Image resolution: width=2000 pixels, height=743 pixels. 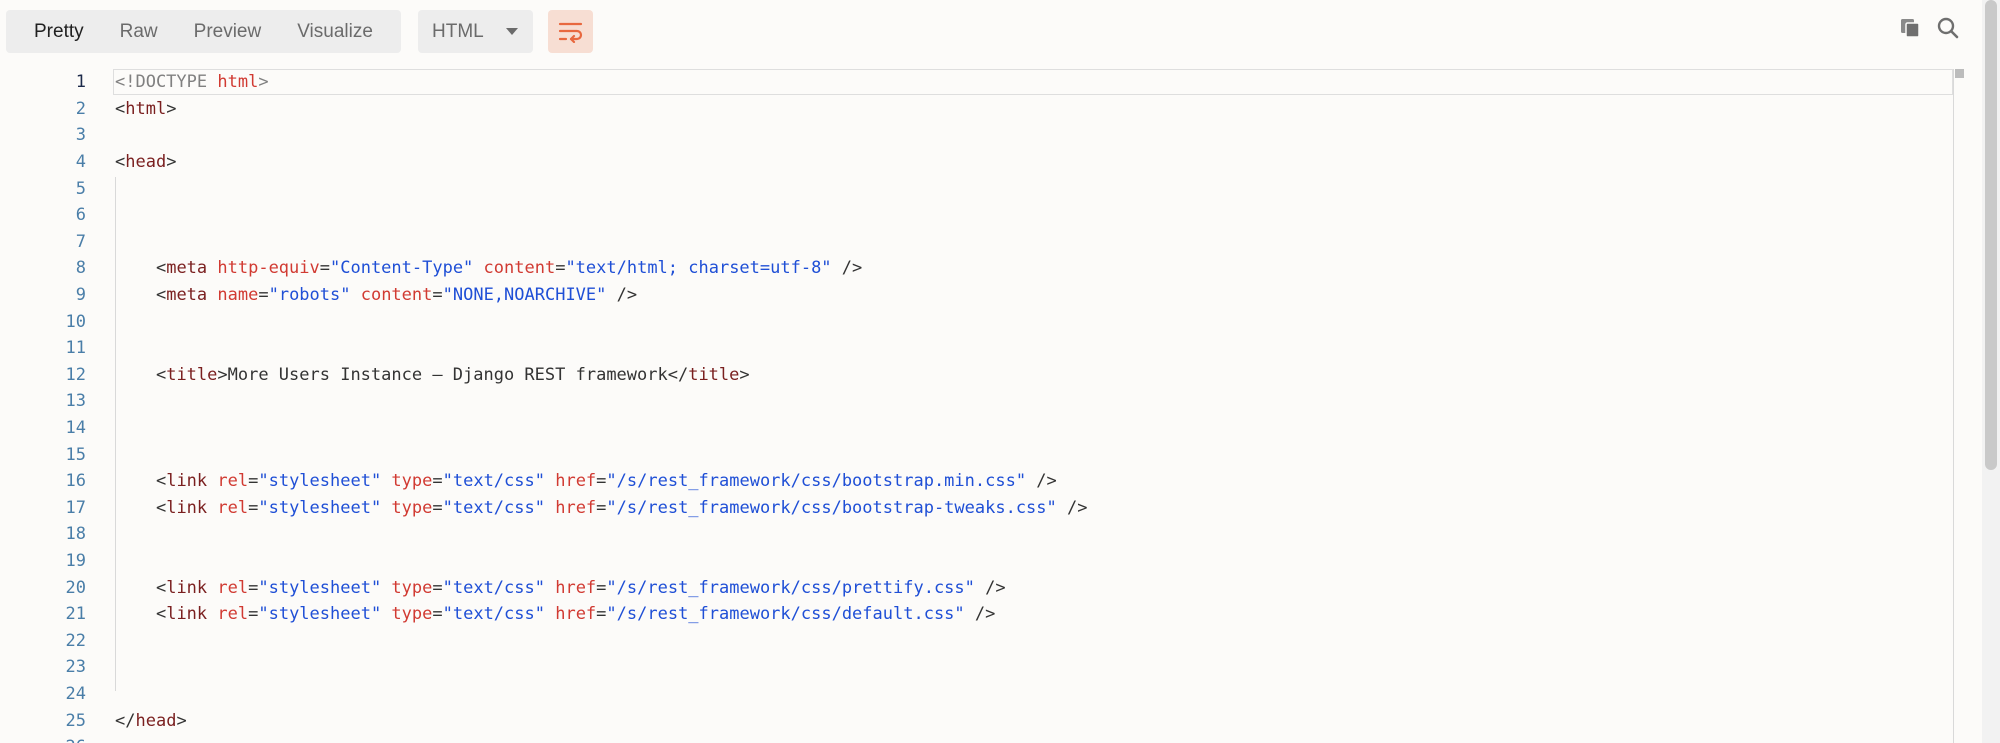 I want to click on active-line-highlight, so click(x=1033, y=82).